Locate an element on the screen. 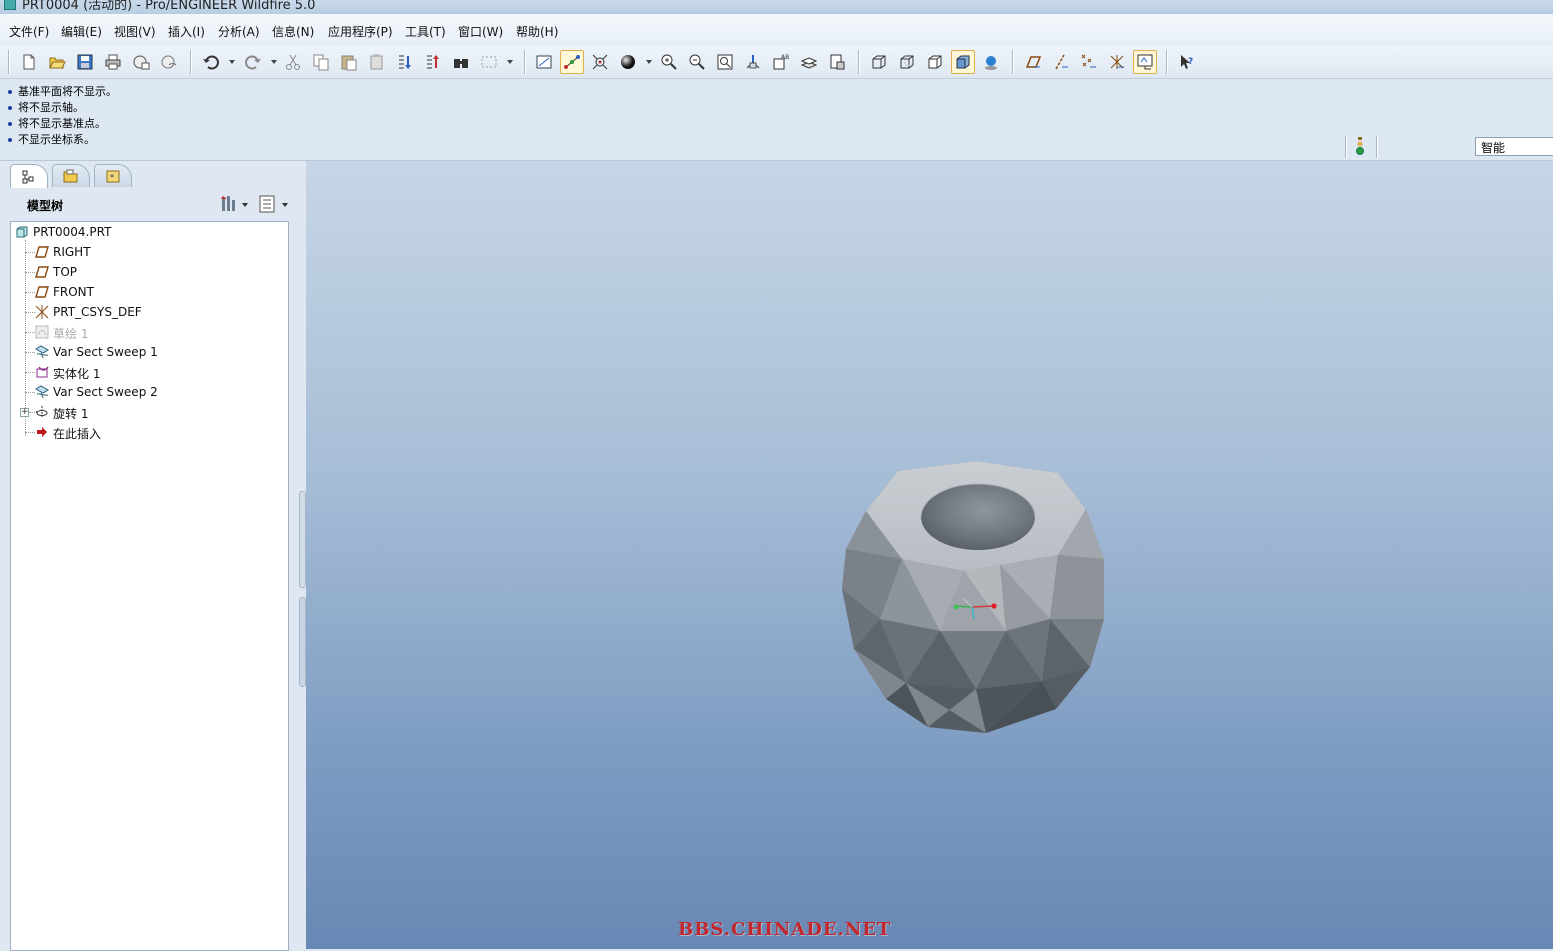 Image resolution: width=1553 pixels, height=951 pixels. appearance-dropdown-icon is located at coordinates (649, 62).